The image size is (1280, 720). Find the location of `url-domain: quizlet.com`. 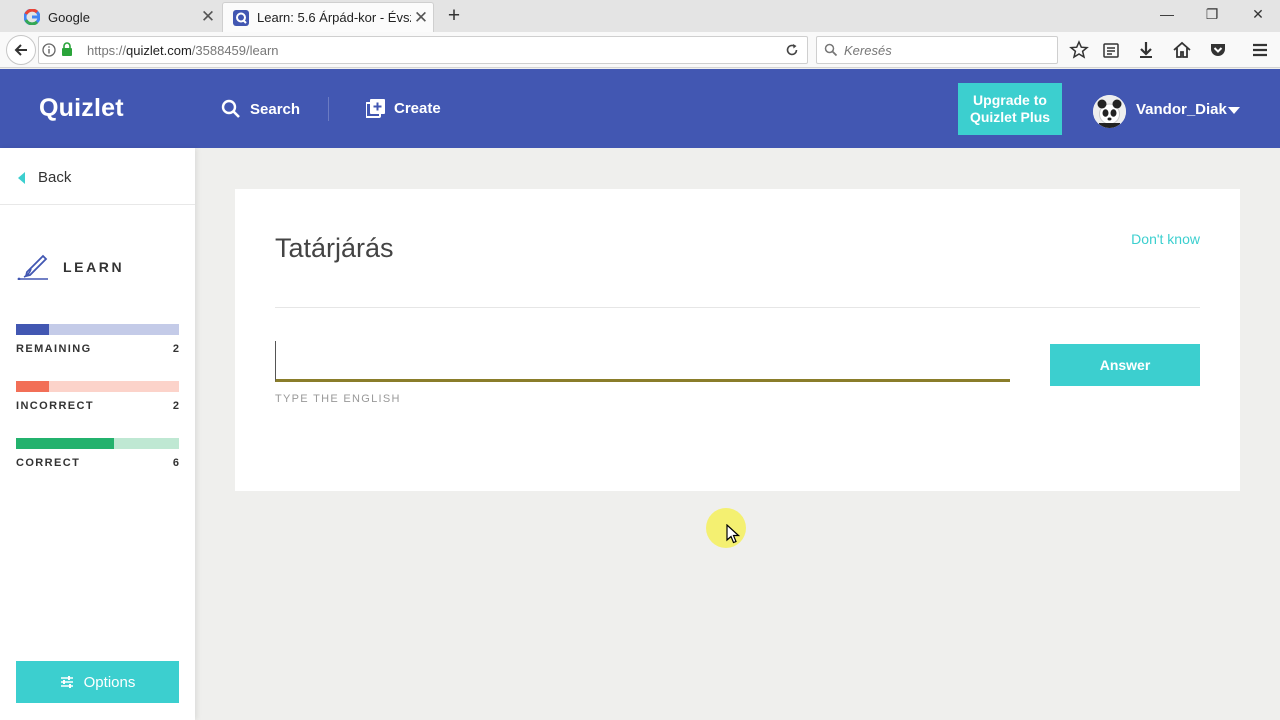

url-domain: quizlet.com is located at coordinates (159, 50).